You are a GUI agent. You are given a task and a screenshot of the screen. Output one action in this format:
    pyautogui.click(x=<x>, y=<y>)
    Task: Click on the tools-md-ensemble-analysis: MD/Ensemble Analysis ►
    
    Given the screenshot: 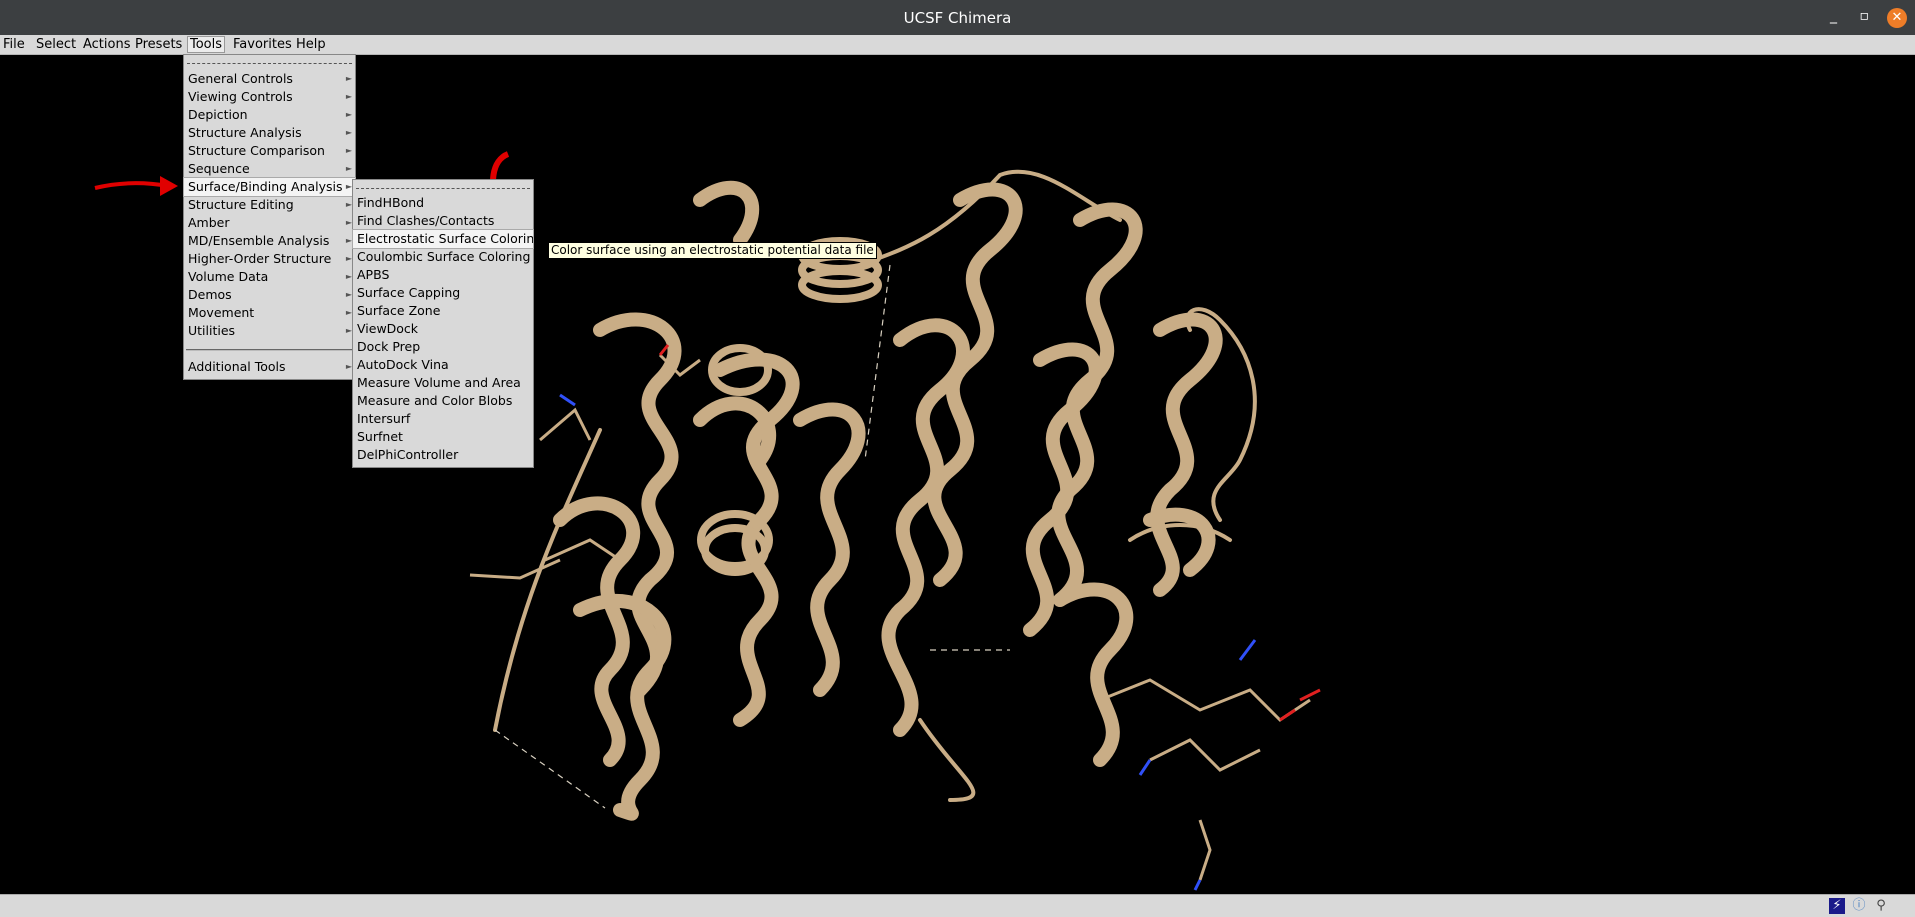 What is the action you would take?
    pyautogui.click(x=269, y=241)
    